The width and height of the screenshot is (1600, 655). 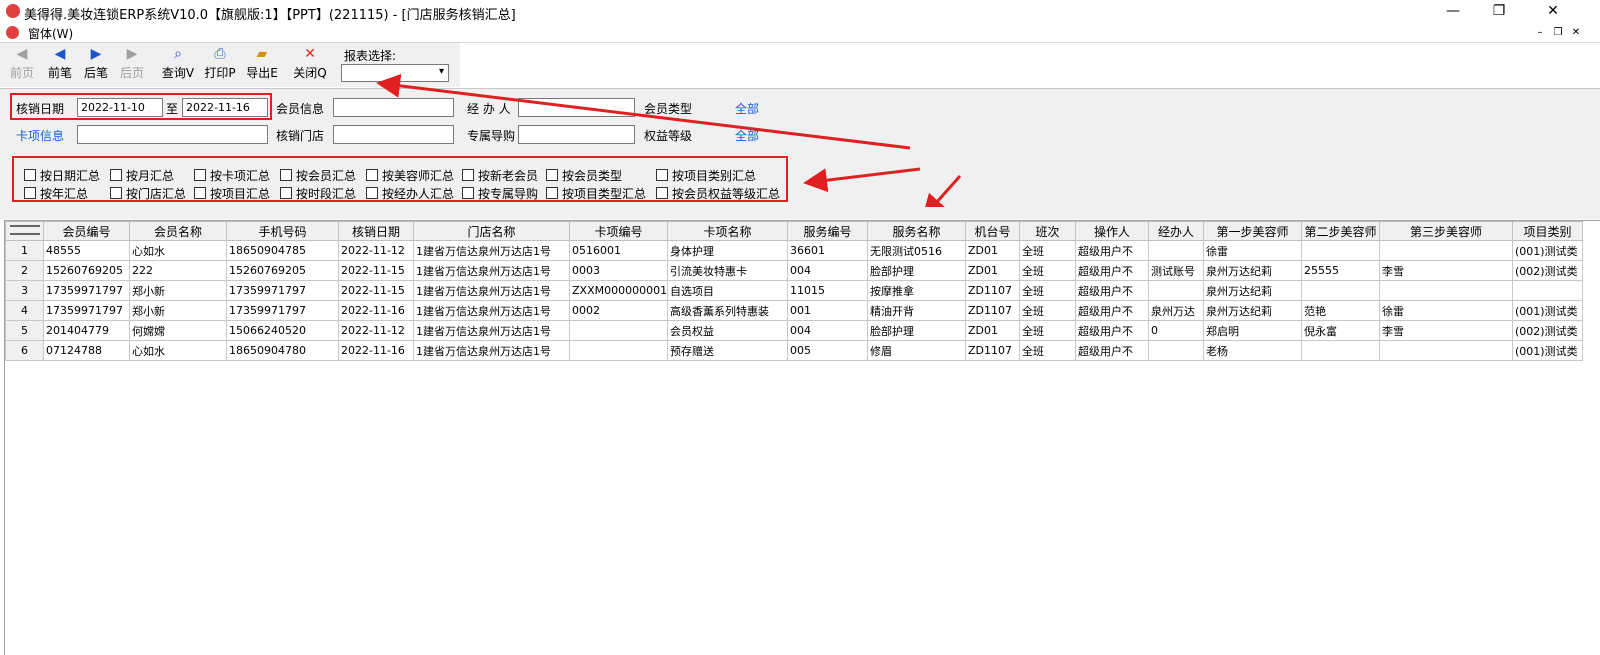 What do you see at coordinates (1252, 330) in the screenshot?
I see `table-cell: 郑启明` at bounding box center [1252, 330].